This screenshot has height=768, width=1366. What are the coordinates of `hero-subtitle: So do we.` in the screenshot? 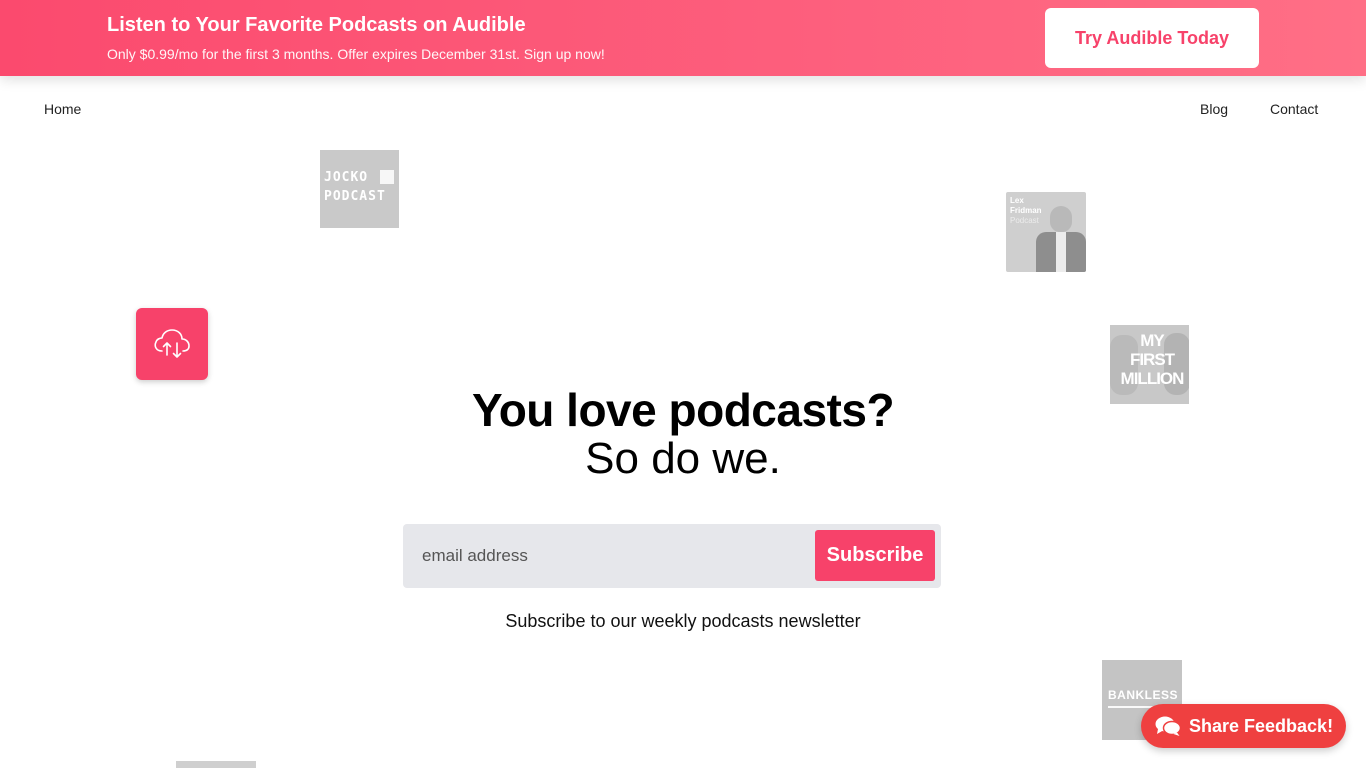 It's located at (683, 458).